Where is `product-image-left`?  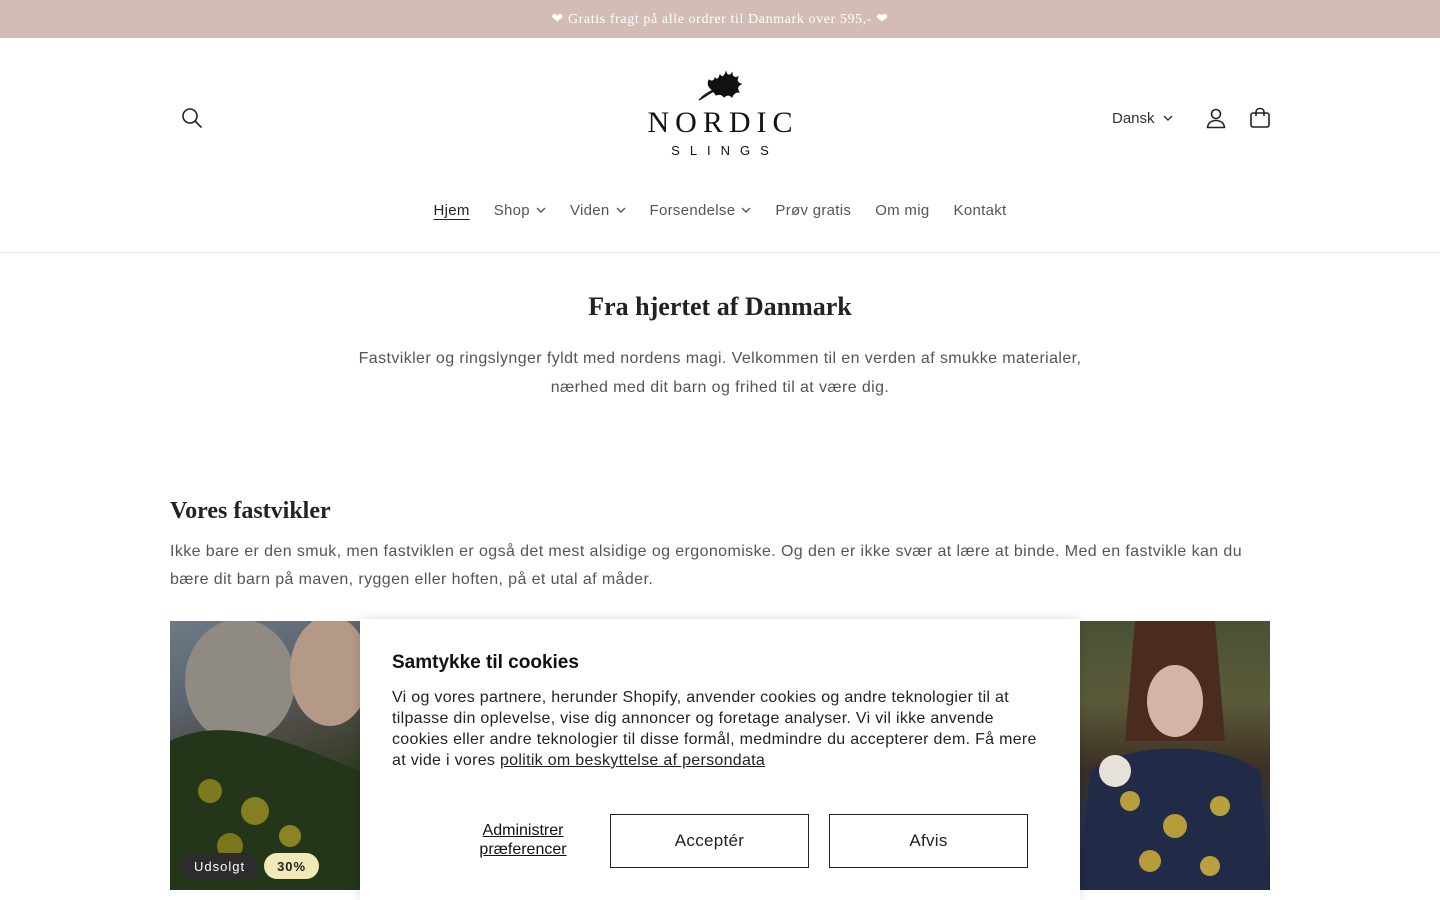
product-image-left is located at coordinates (265, 755).